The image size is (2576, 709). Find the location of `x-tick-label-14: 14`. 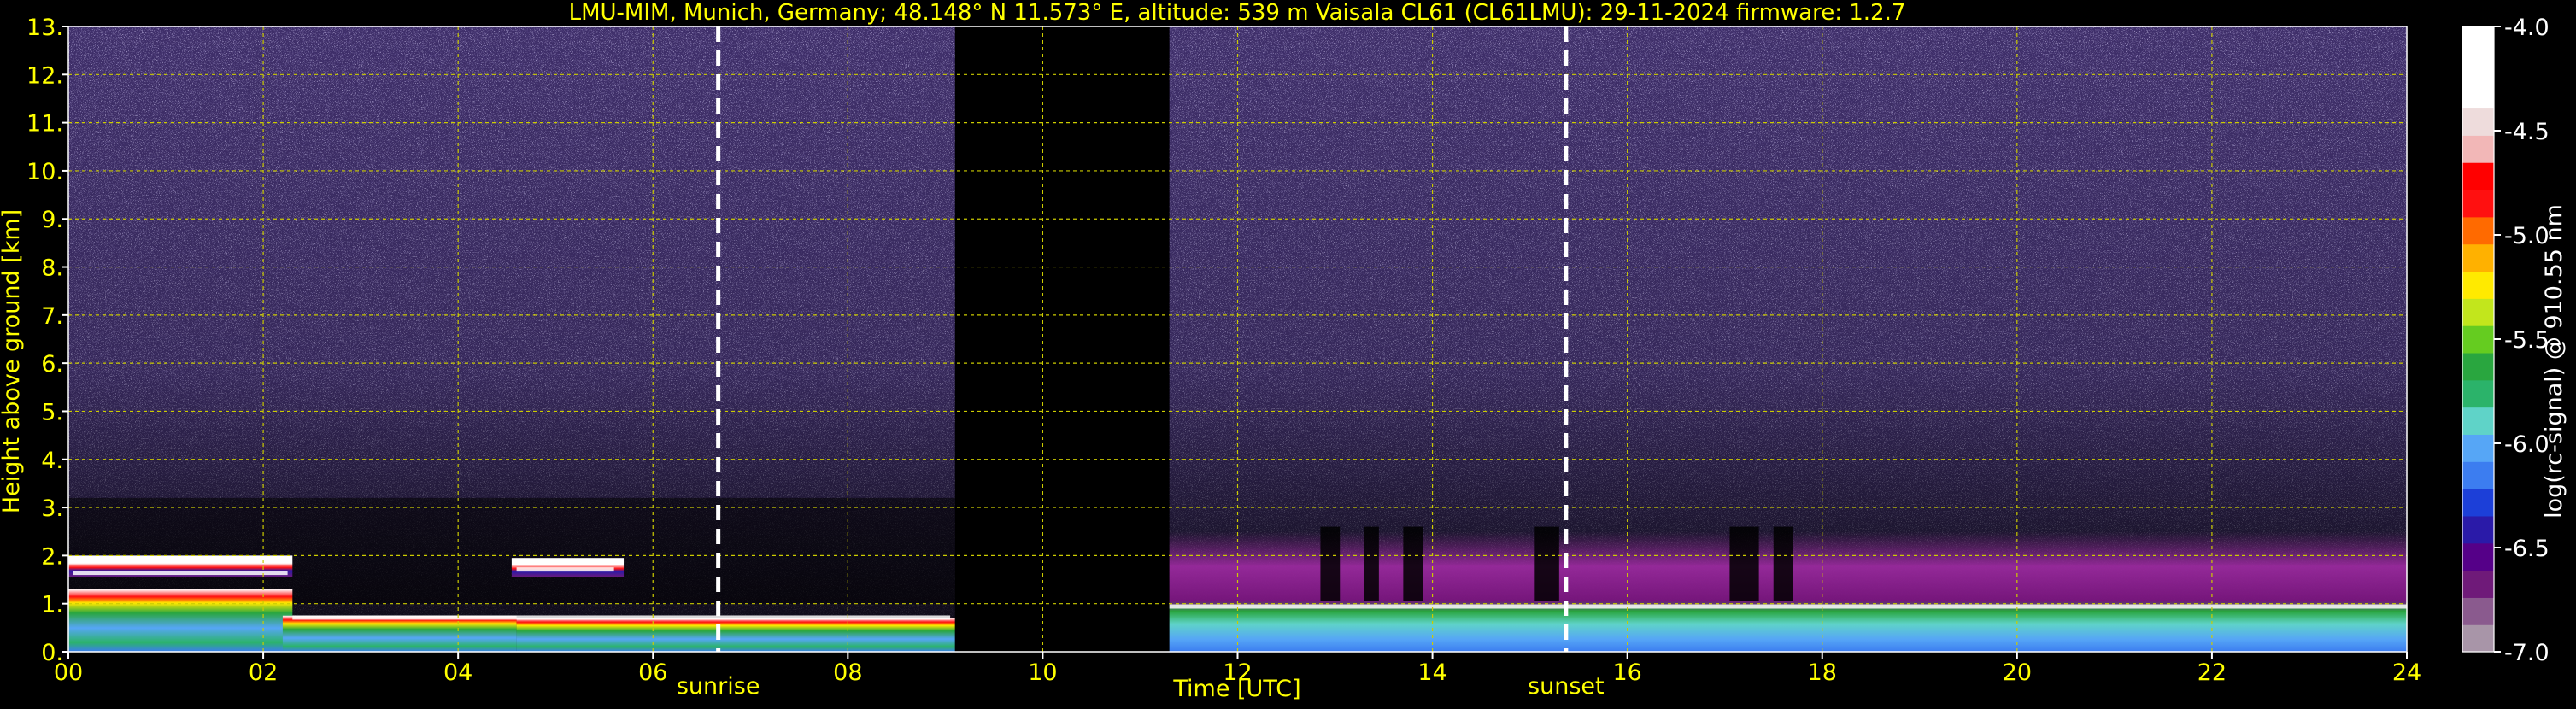

x-tick-label-14: 14 is located at coordinates (1431, 672).